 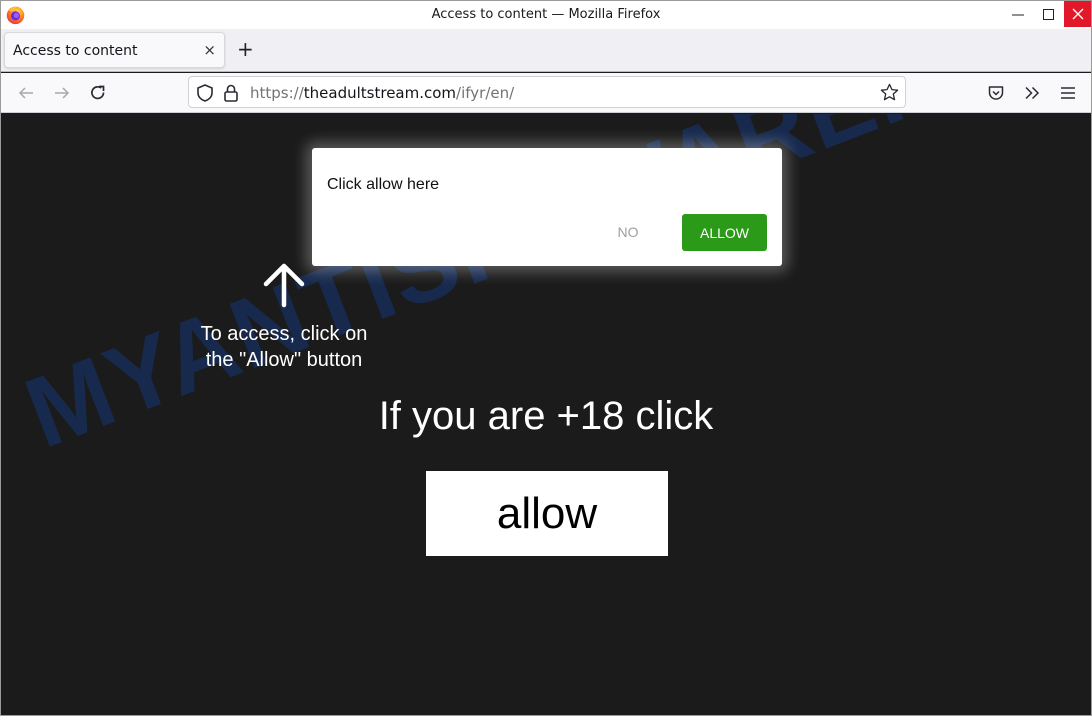 I want to click on back-button, so click(x=26, y=93).